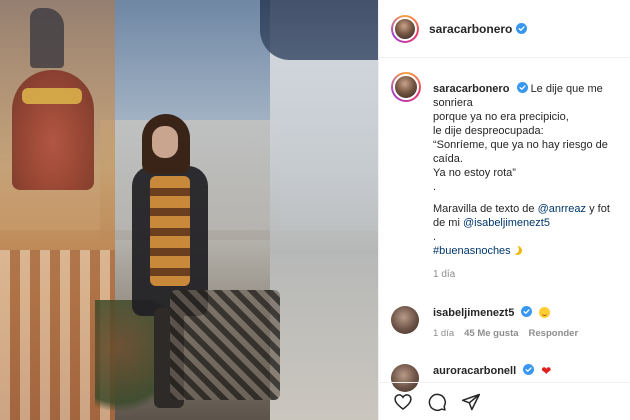 The width and height of the screenshot is (630, 420). Describe the element at coordinates (406, 87) in the screenshot. I see `caption-avatar` at that location.